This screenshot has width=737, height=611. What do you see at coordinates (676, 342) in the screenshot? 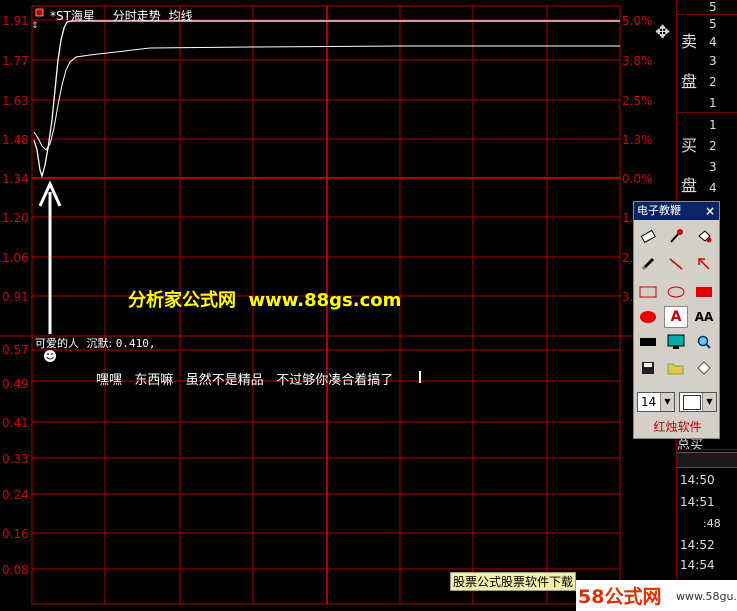
I see `screen-icon` at bounding box center [676, 342].